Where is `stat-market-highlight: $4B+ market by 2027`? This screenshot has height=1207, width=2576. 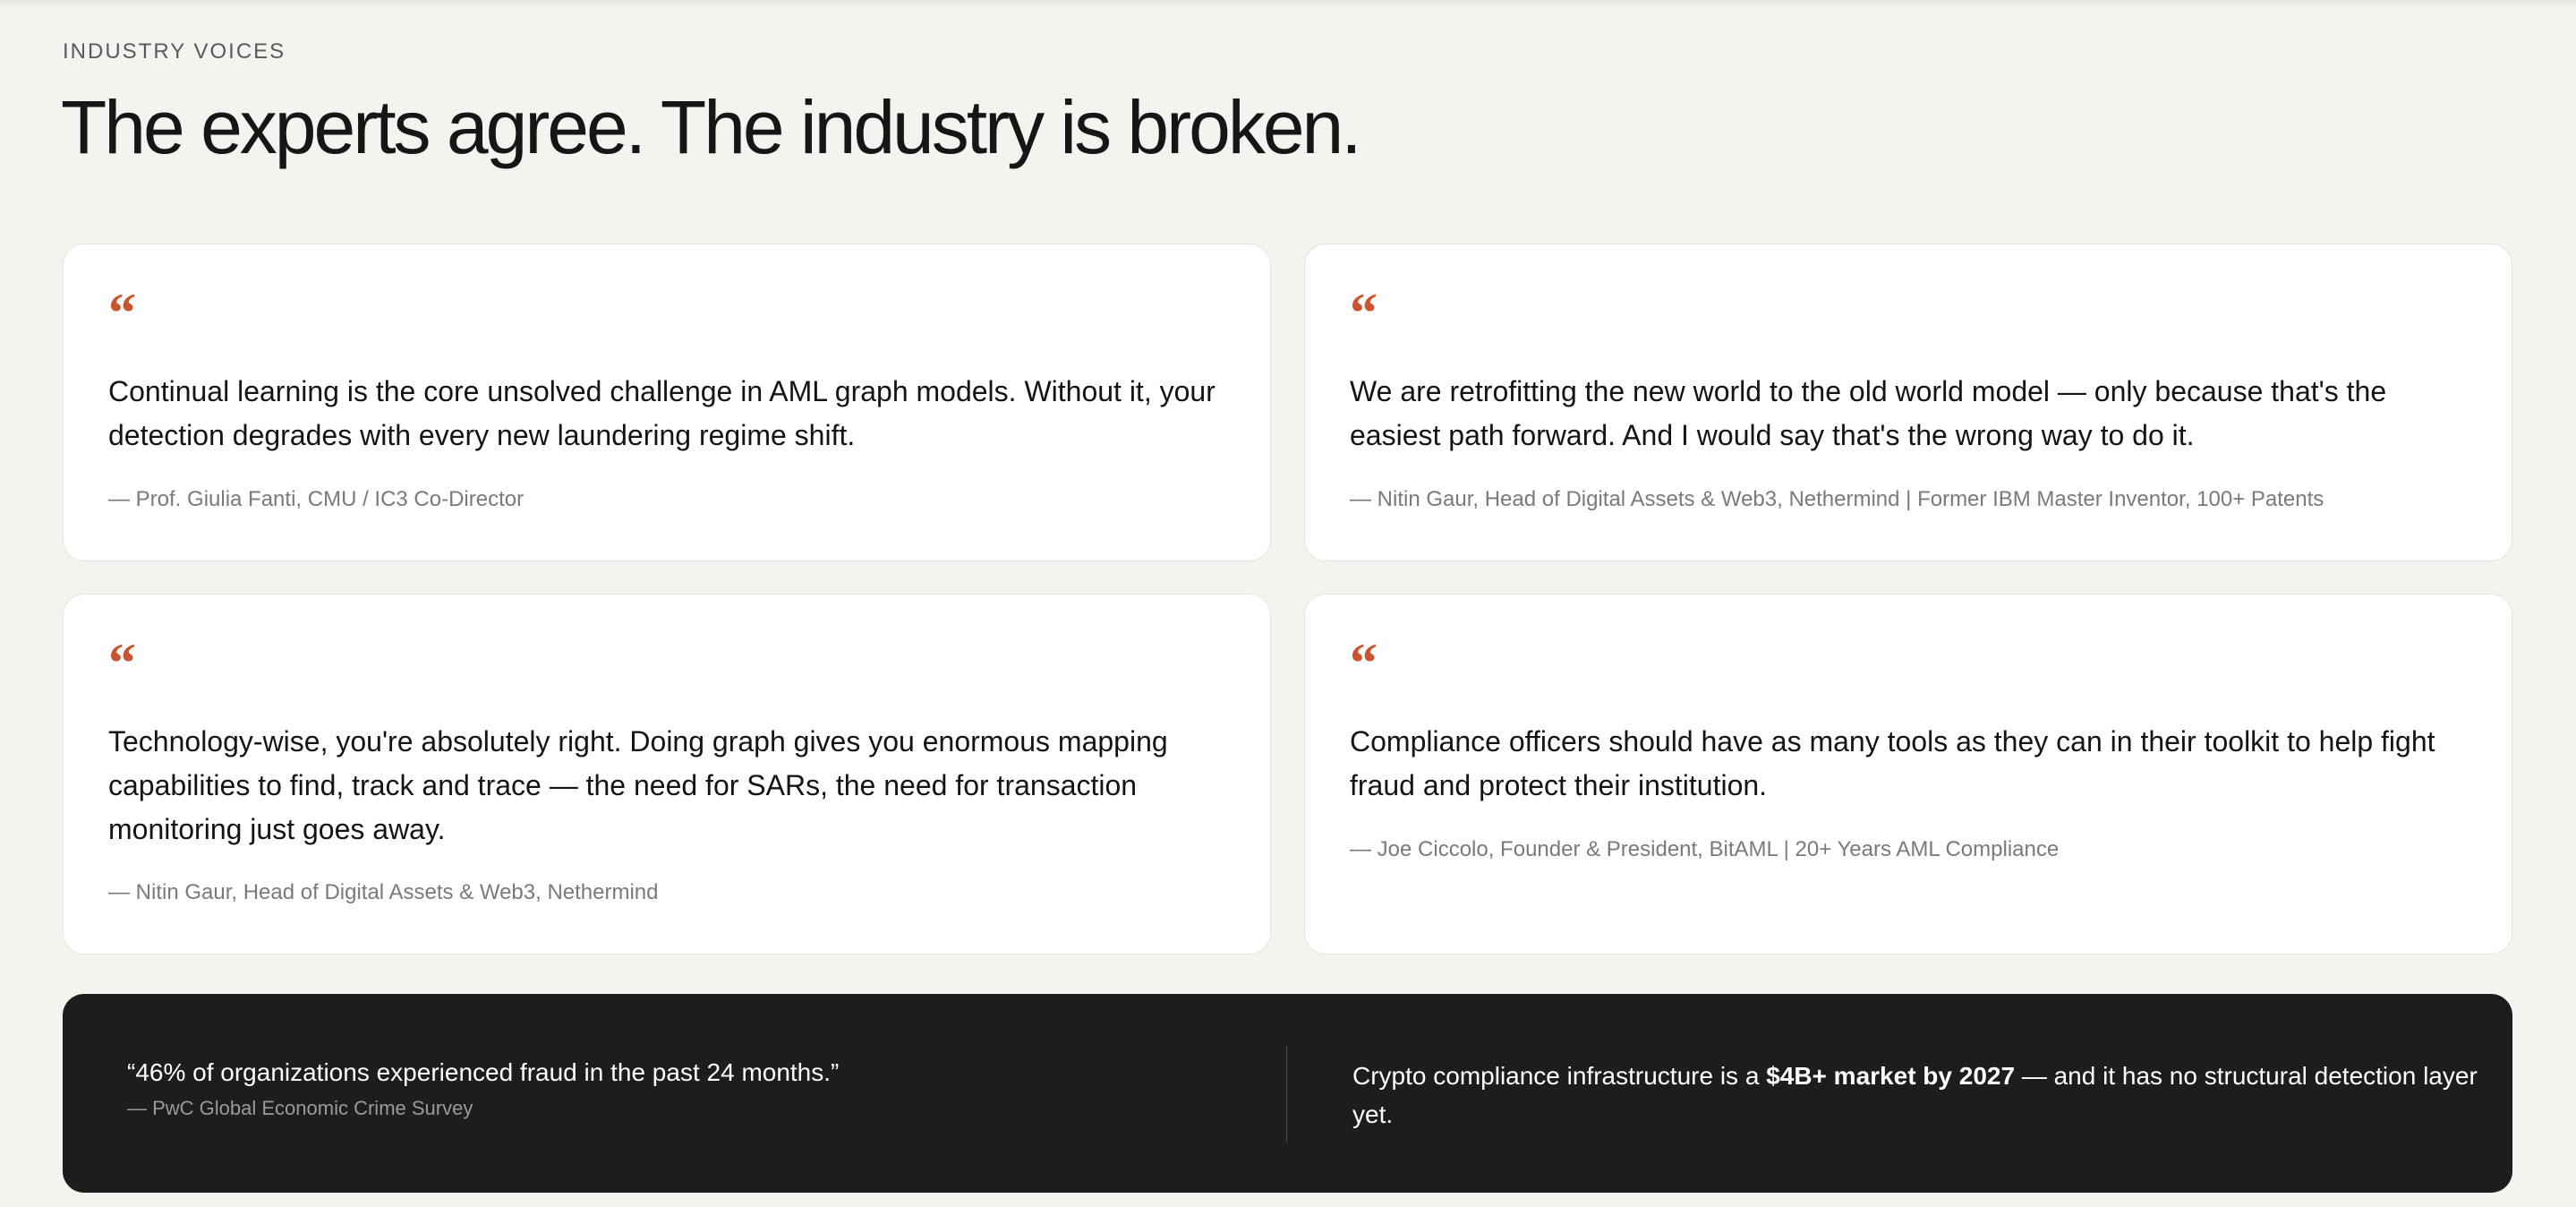 stat-market-highlight: $4B+ market by 2027 is located at coordinates (1891, 1076).